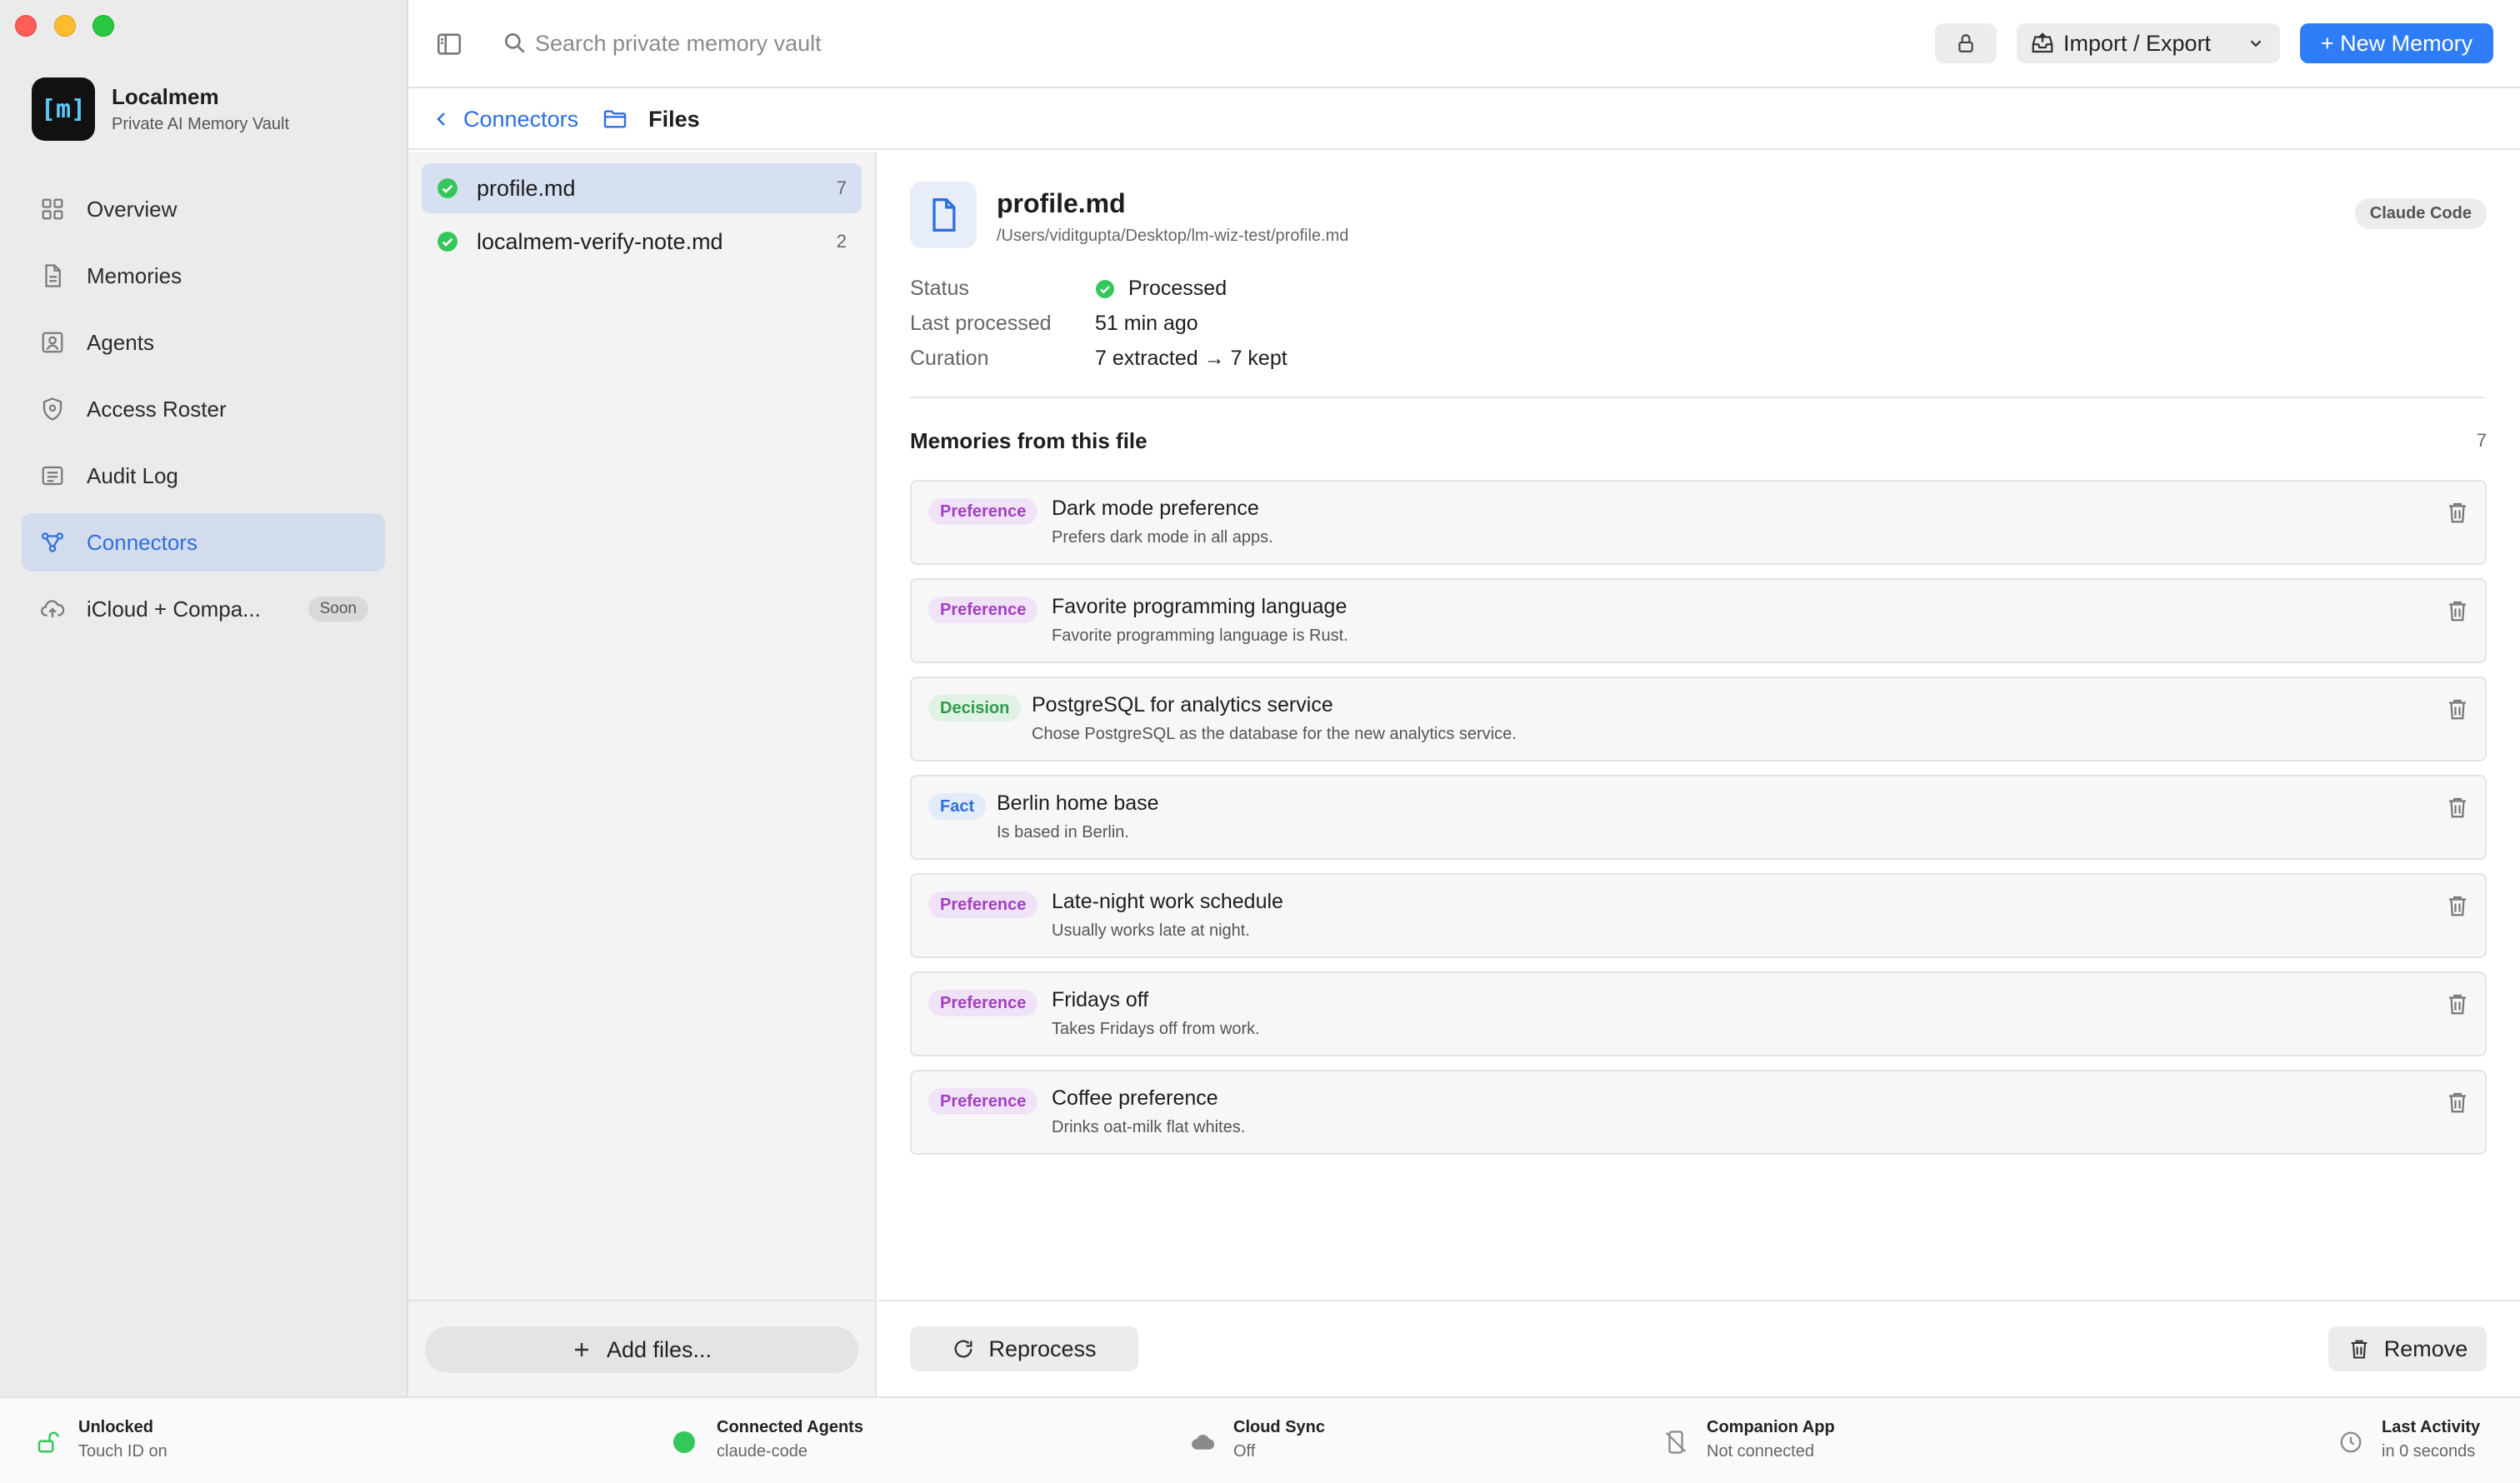 Image resolution: width=2520 pixels, height=1483 pixels. Describe the element at coordinates (2256, 43) in the screenshot. I see `chevron-down-icon` at that location.